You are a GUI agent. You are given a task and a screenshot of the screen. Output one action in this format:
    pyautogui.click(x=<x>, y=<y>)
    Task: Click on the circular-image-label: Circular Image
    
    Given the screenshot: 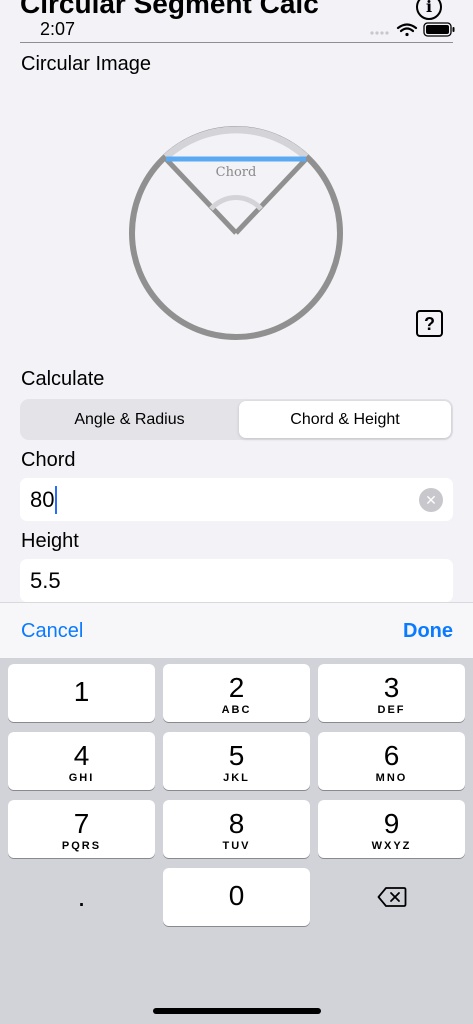 What is the action you would take?
    pyautogui.click(x=86, y=64)
    